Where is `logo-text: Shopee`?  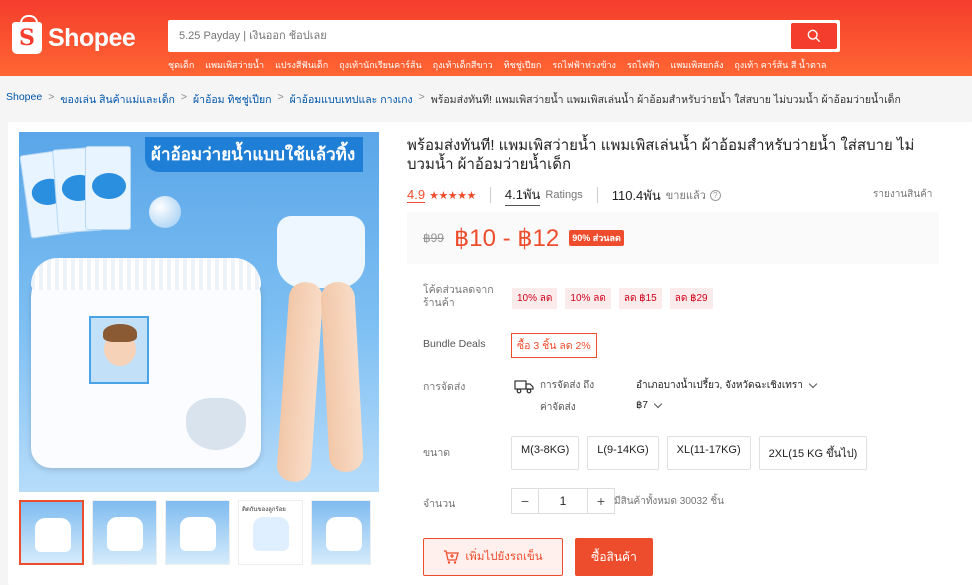
logo-text: Shopee is located at coordinates (92, 37).